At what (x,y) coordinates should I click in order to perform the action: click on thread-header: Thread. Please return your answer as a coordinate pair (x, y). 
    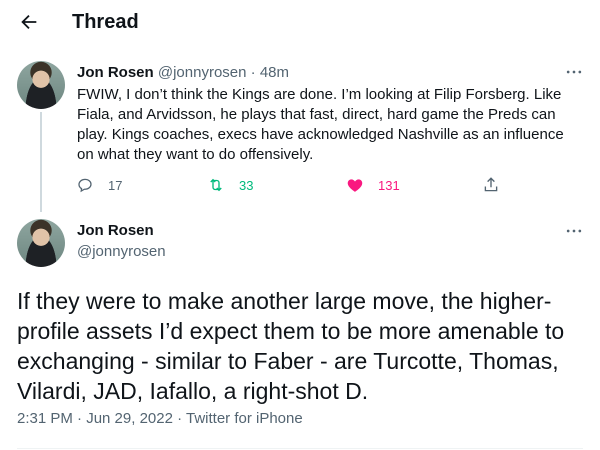
    Looking at the image, I should click on (300, 23).